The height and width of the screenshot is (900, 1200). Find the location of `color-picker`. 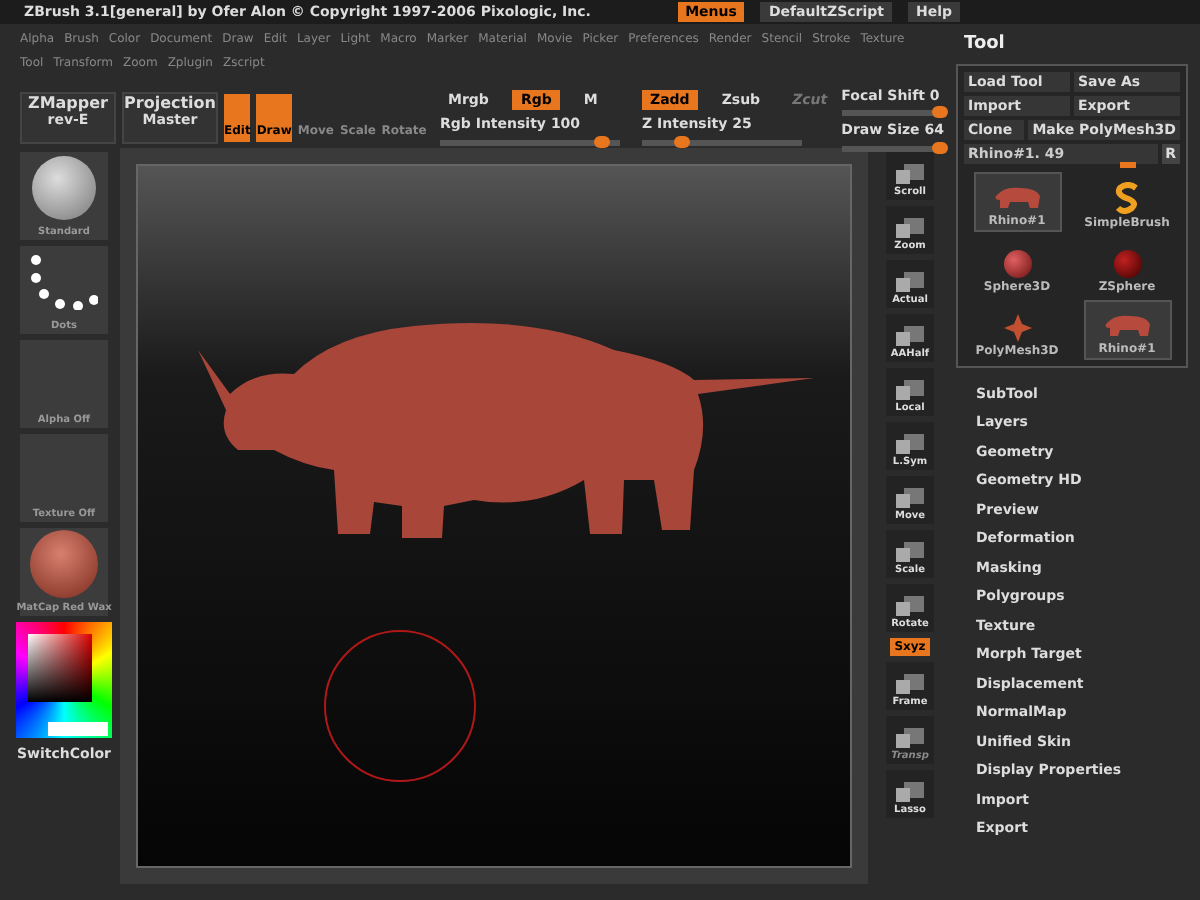

color-picker is located at coordinates (64, 680).